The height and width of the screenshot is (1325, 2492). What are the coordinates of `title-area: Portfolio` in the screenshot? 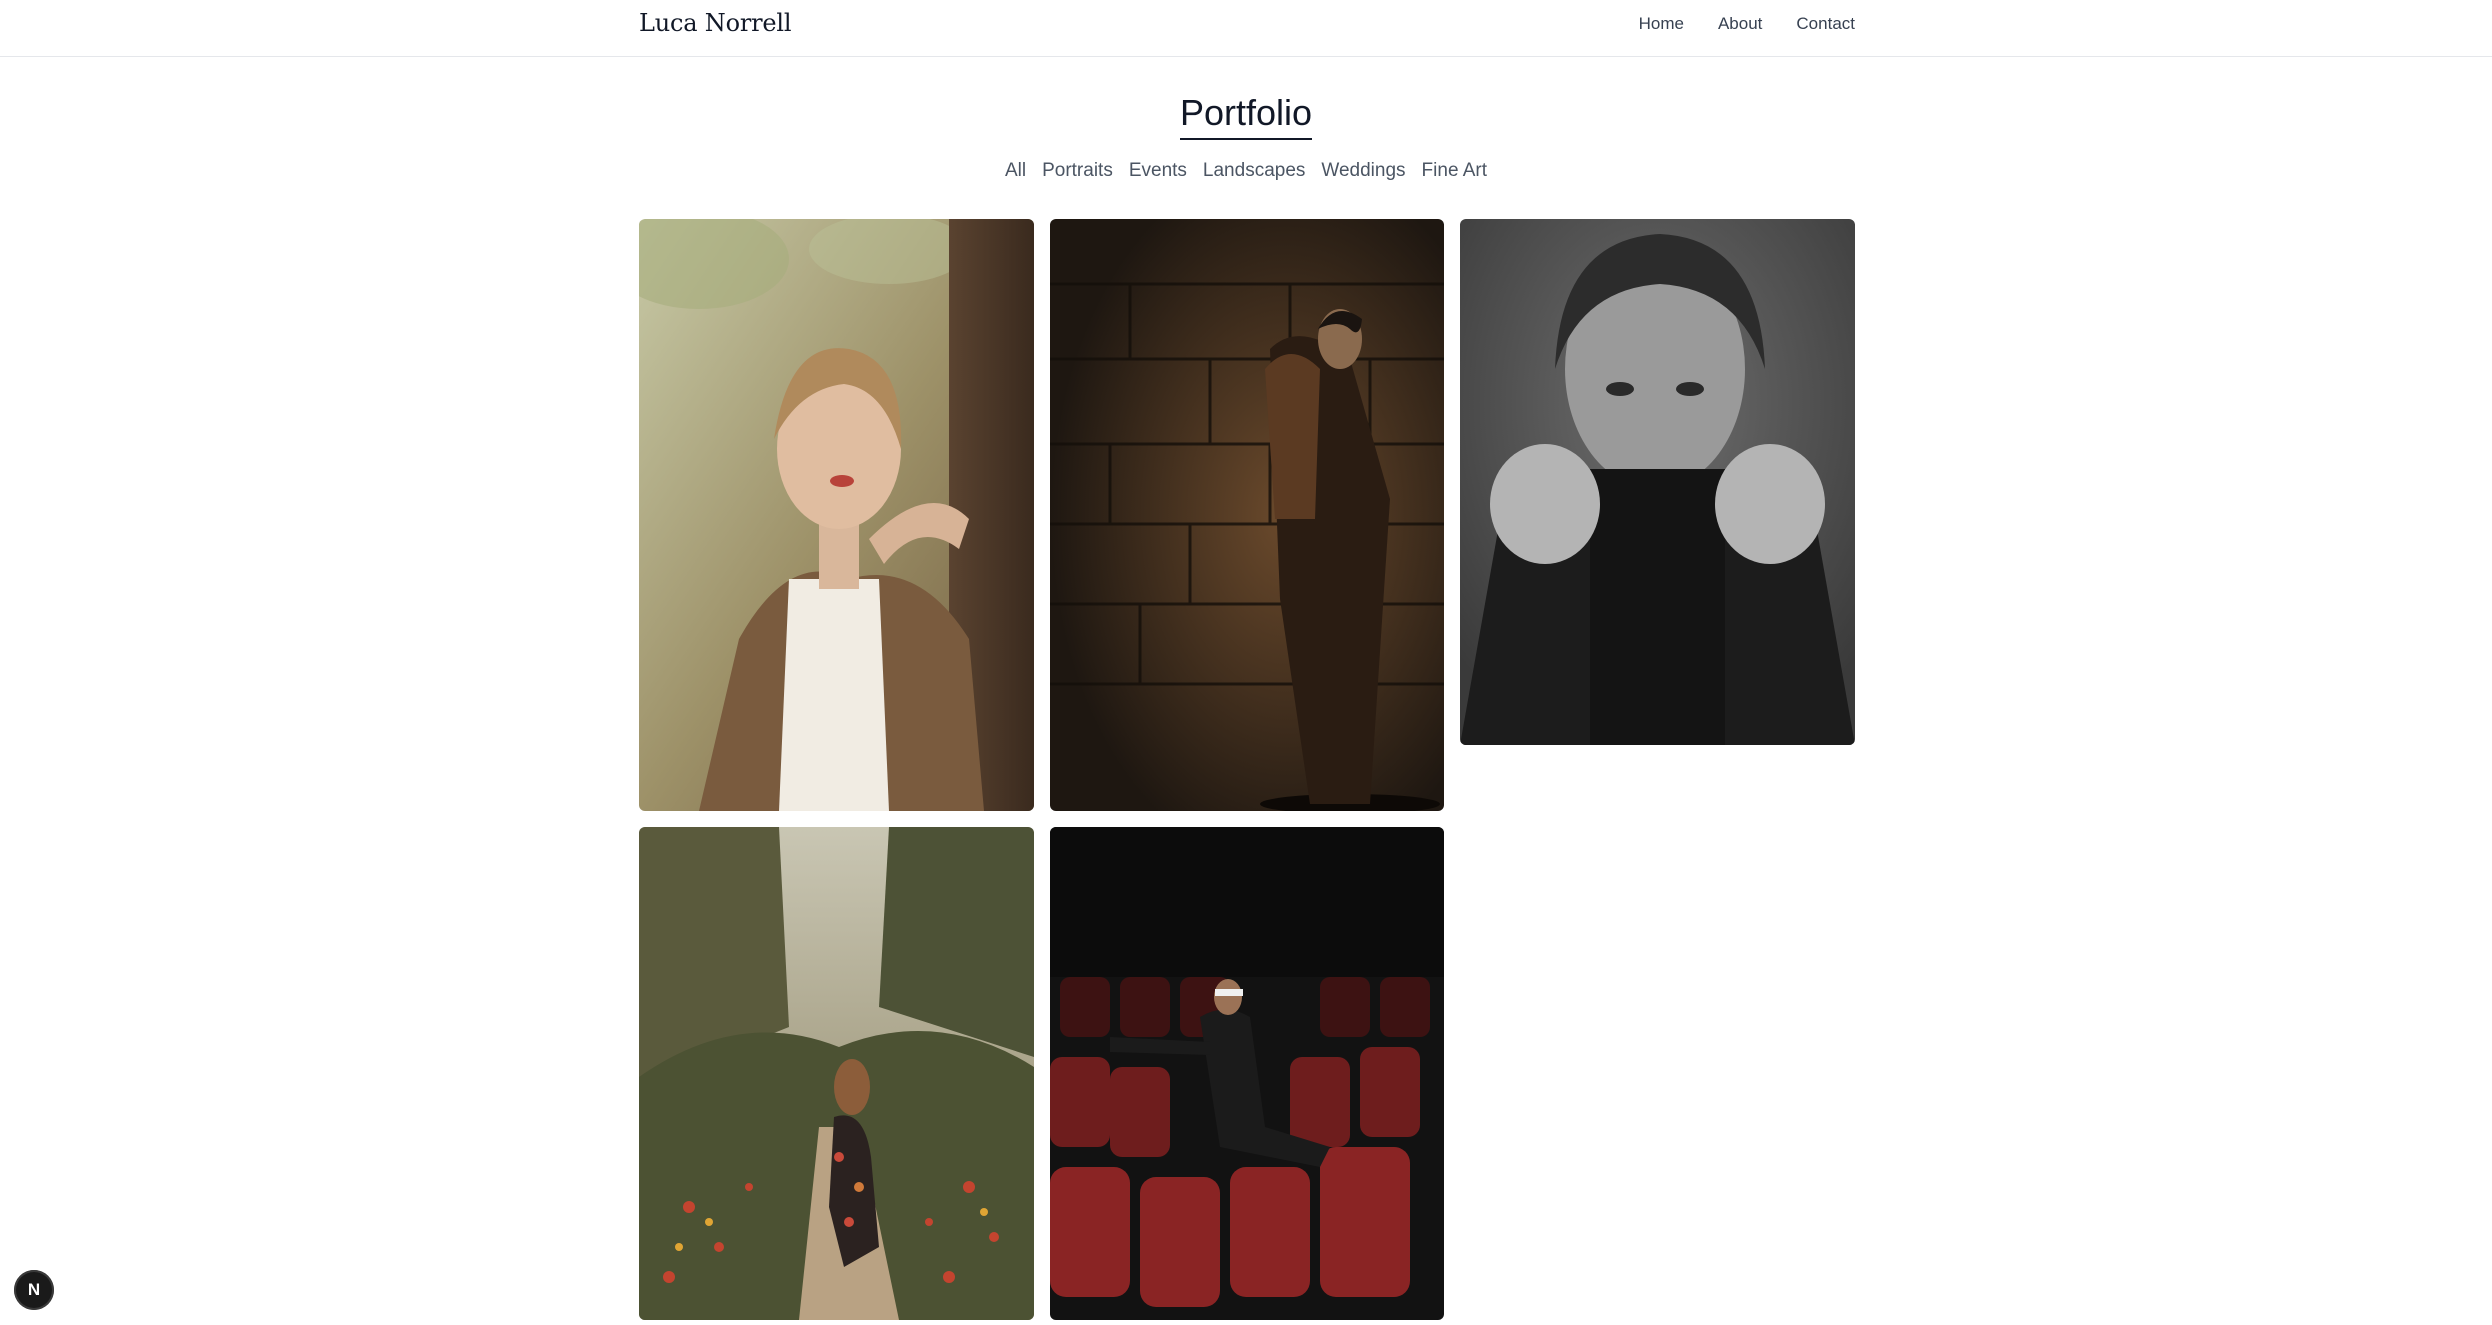 It's located at (1246, 116).